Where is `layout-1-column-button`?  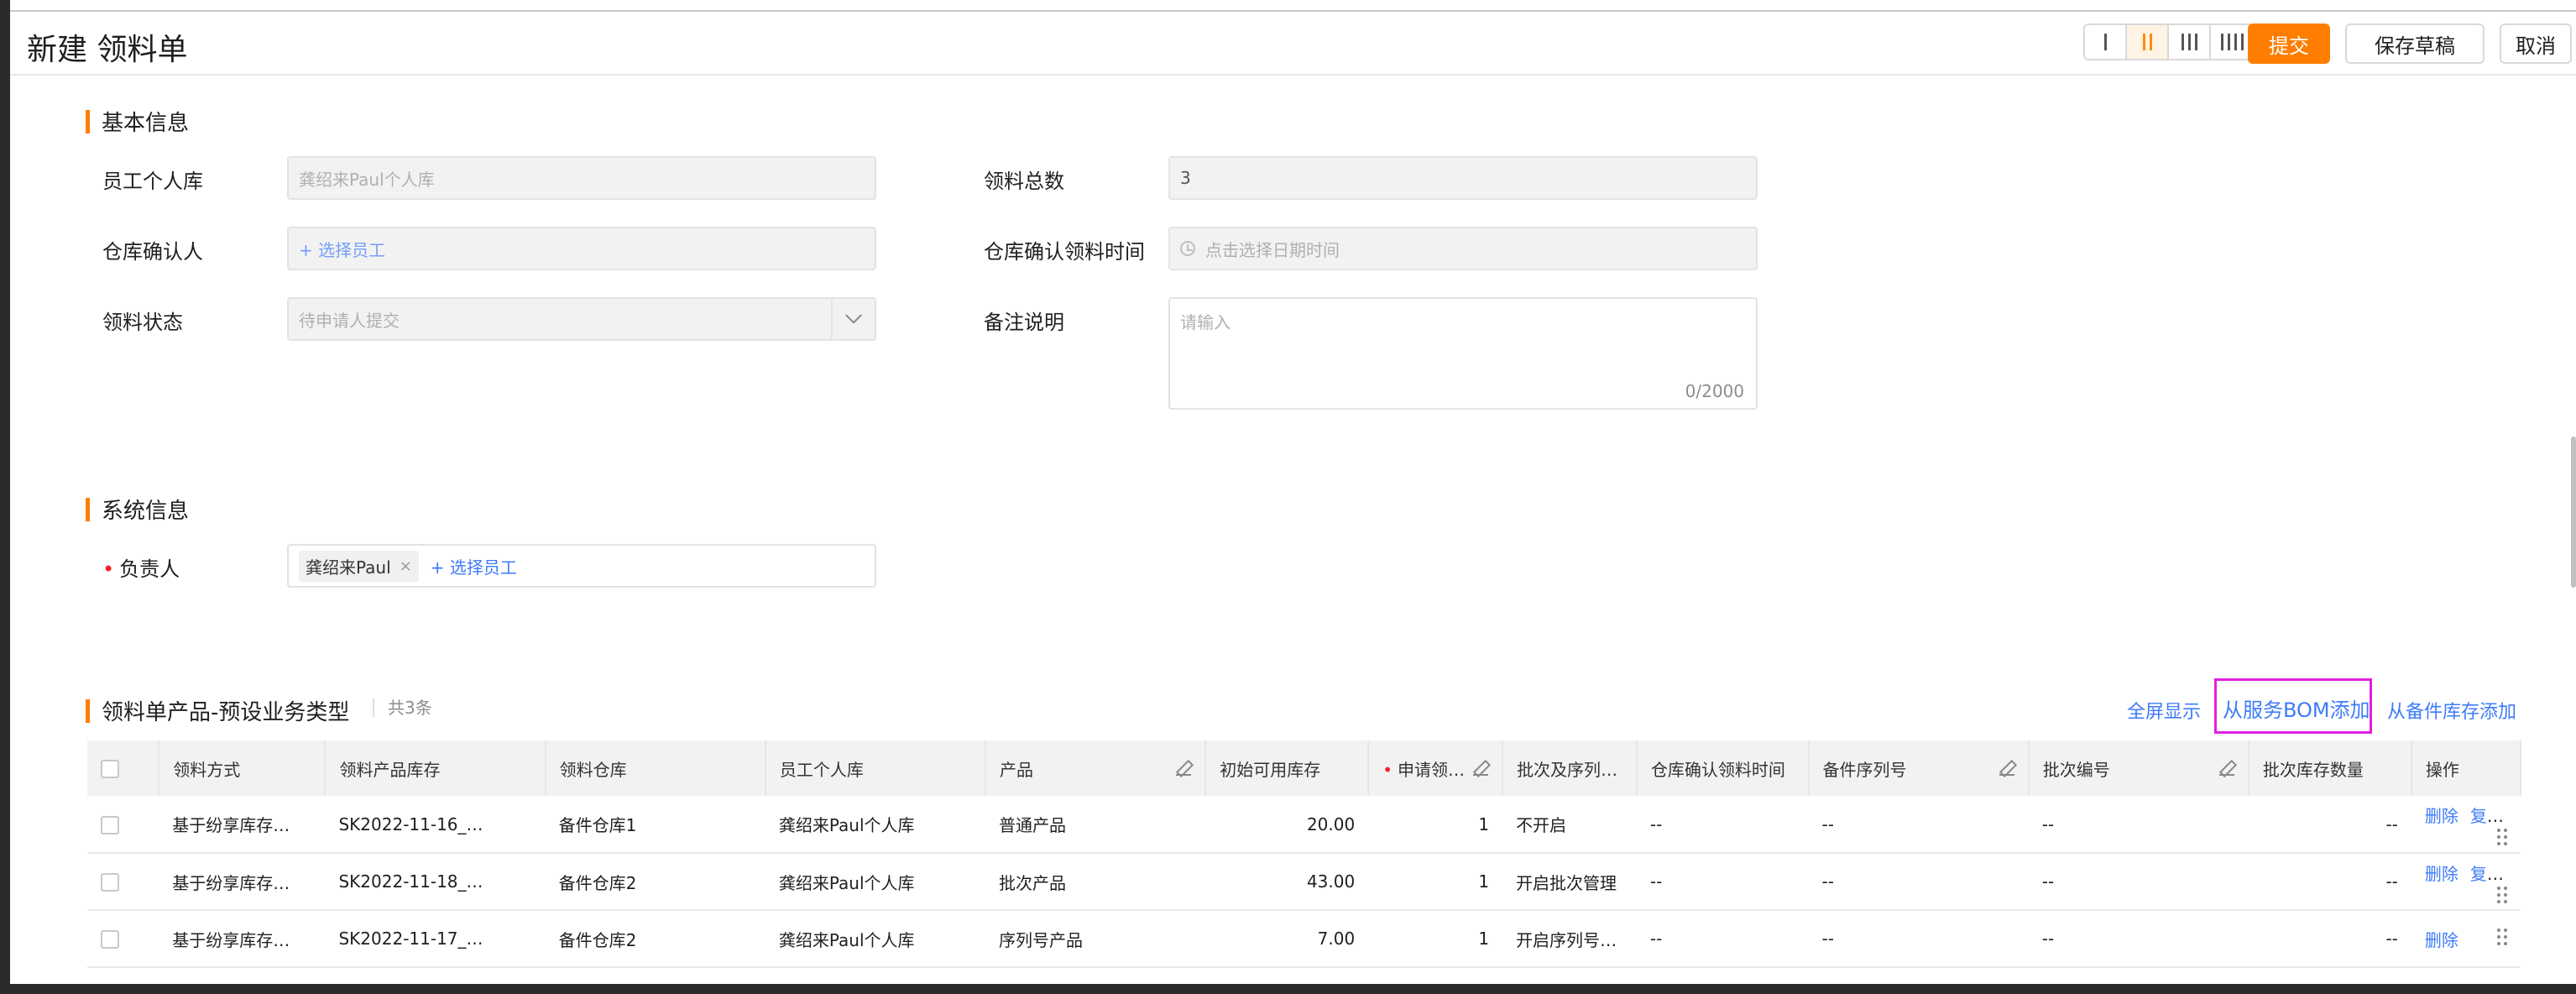 layout-1-column-button is located at coordinates (2106, 42).